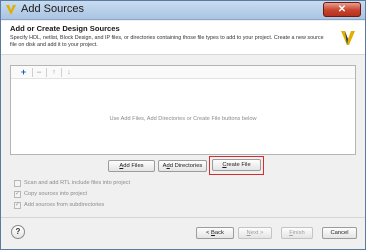  What do you see at coordinates (56, 194) in the screenshot?
I see `option-label: Copy sources into project` at bounding box center [56, 194].